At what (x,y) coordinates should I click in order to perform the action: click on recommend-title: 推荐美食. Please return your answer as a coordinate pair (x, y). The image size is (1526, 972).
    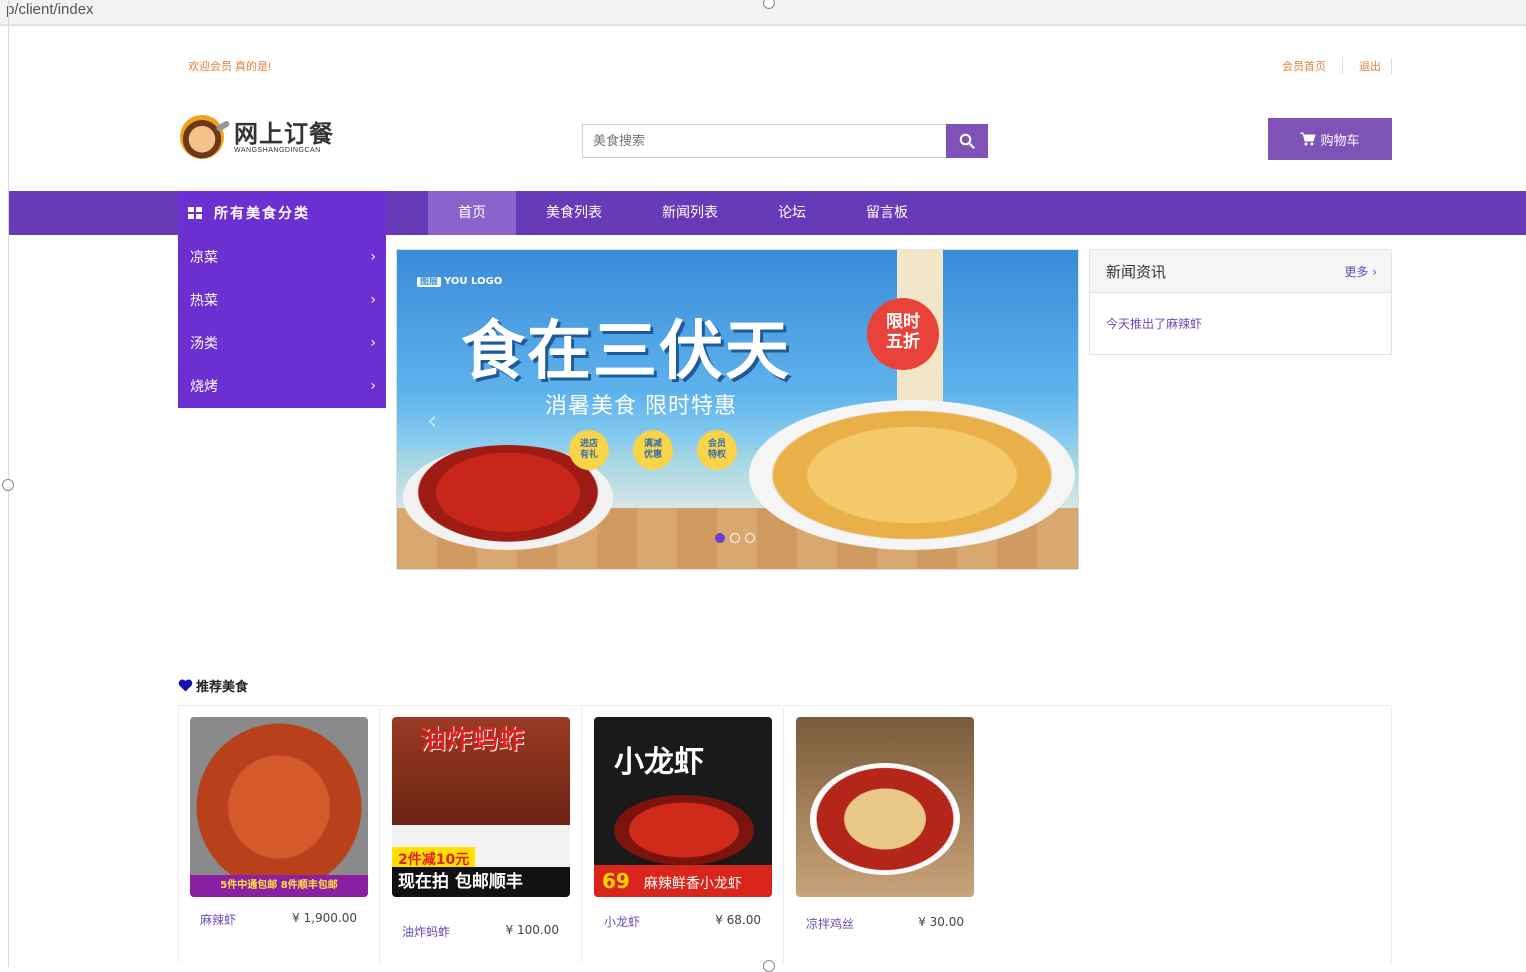
    Looking at the image, I should click on (213, 685).